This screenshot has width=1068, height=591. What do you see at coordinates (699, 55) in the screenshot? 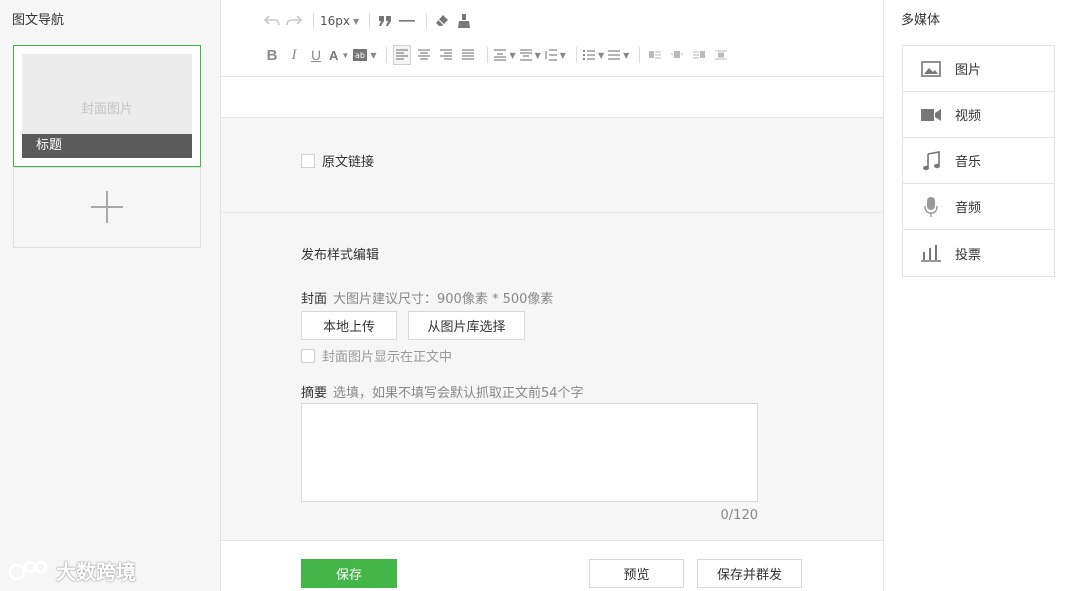
I see `image-float-right-icon` at bounding box center [699, 55].